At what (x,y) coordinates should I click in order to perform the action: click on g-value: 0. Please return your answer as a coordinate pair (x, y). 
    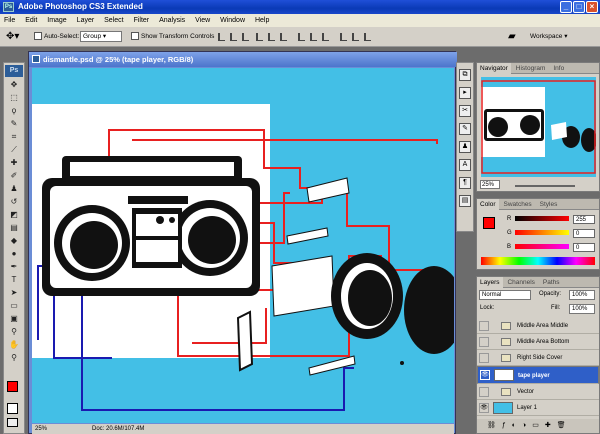
    Looking at the image, I should click on (584, 233).